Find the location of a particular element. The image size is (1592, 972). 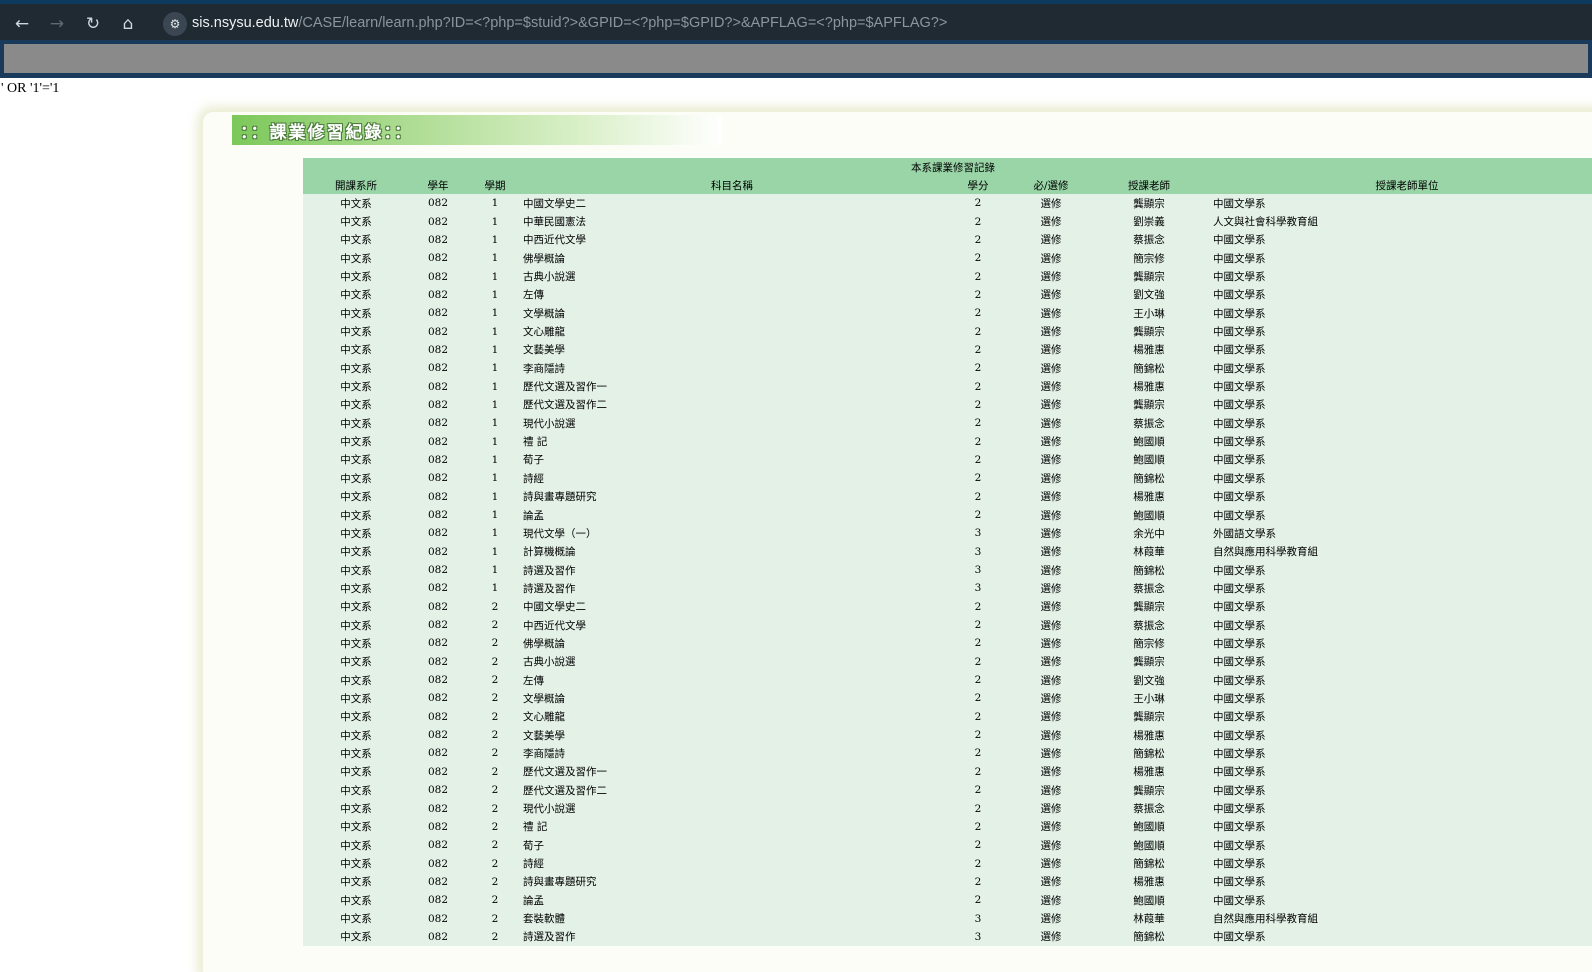

table-row: 中文系 082 1 李商隱詩 2 選修 簡錦松 中國文學系 is located at coordinates (947, 368).